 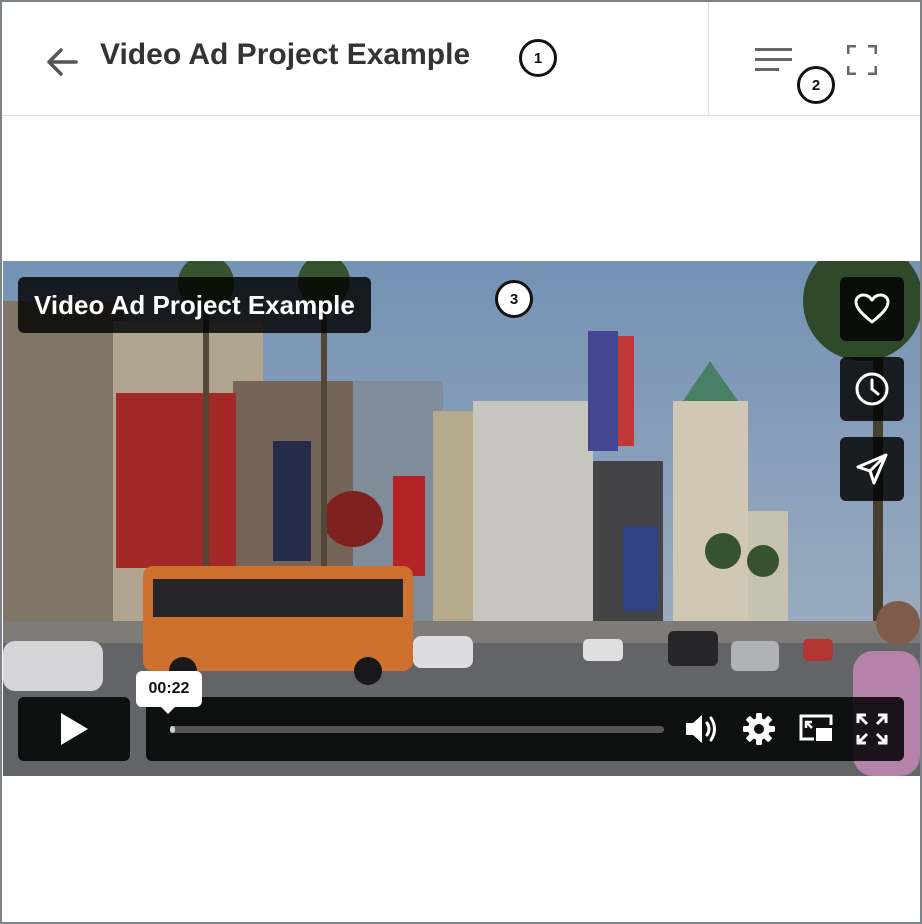 I want to click on picture-in-picture-icon, so click(x=816, y=727).